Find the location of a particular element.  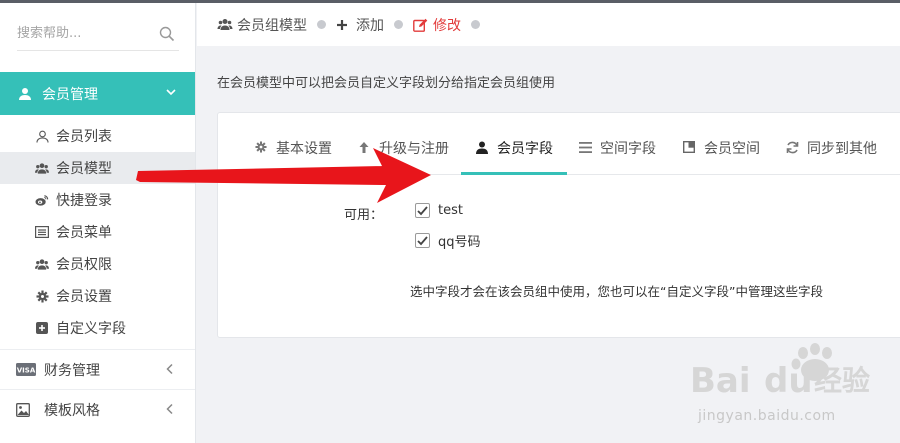

tab-upgrade-register: 升级与注册 is located at coordinates (403, 156).